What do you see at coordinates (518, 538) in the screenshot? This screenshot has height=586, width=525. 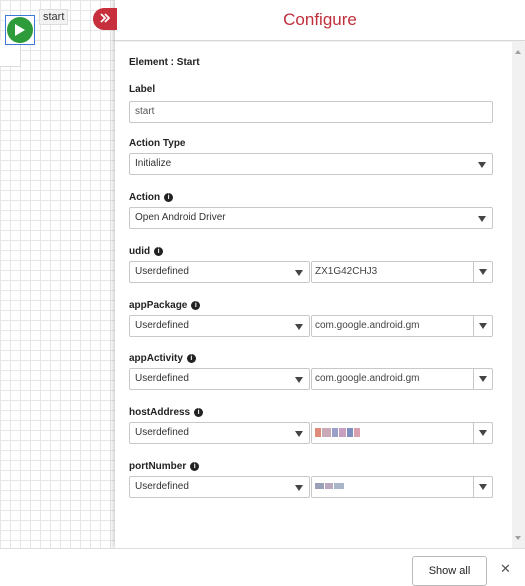 I see `scroll-down-icon` at bounding box center [518, 538].